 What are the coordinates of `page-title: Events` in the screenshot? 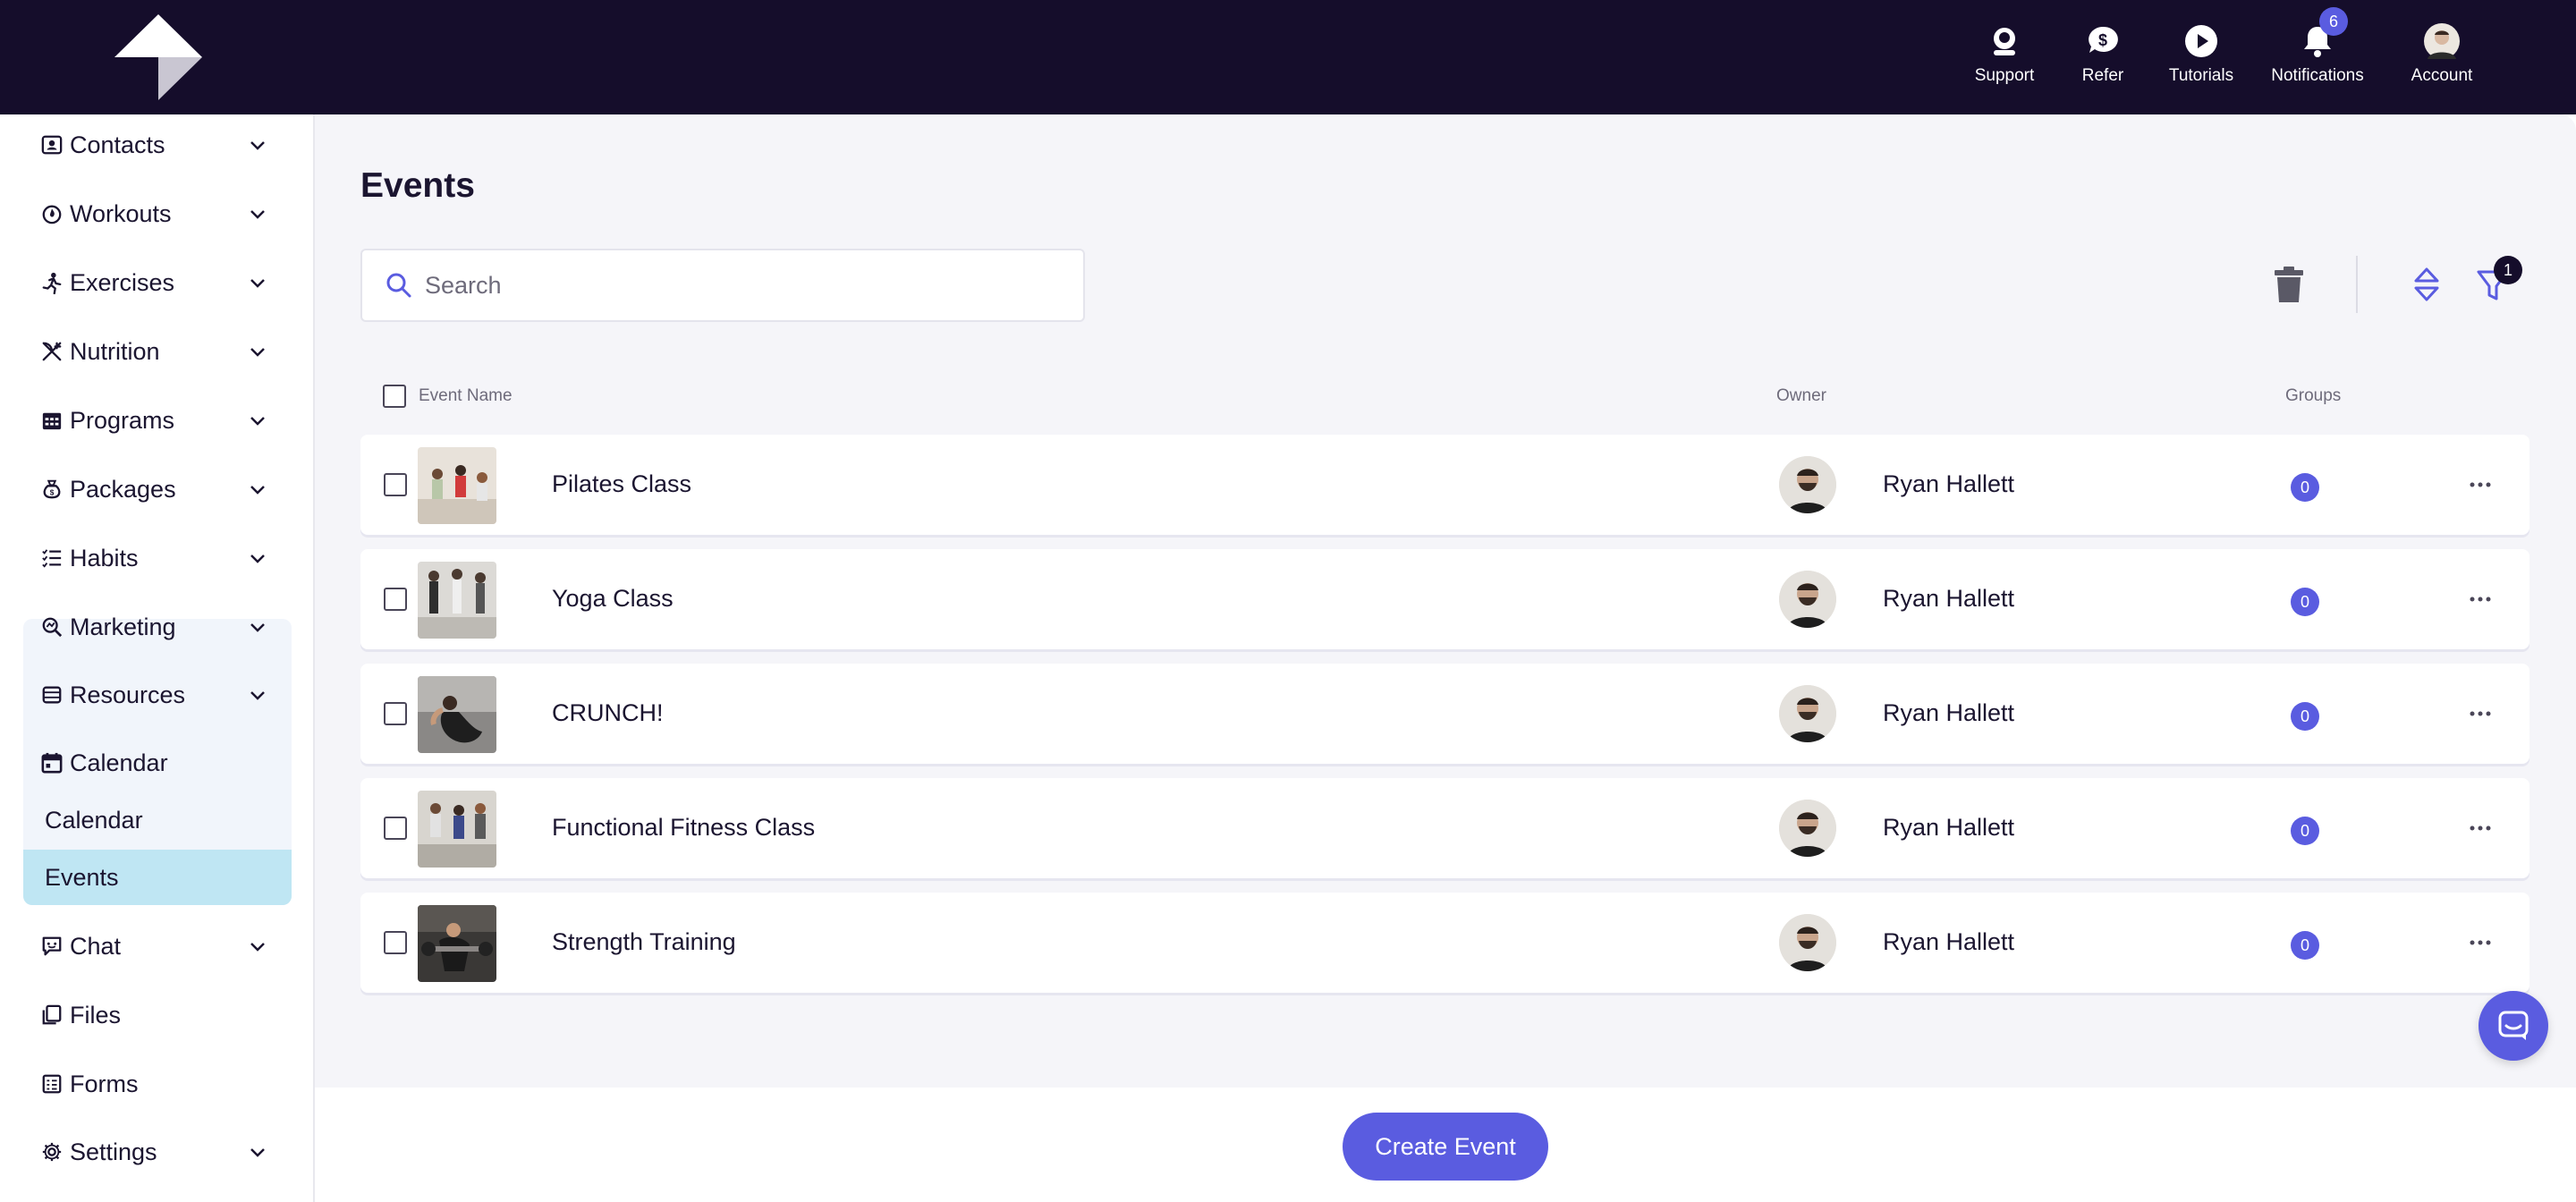 It's located at (417, 185).